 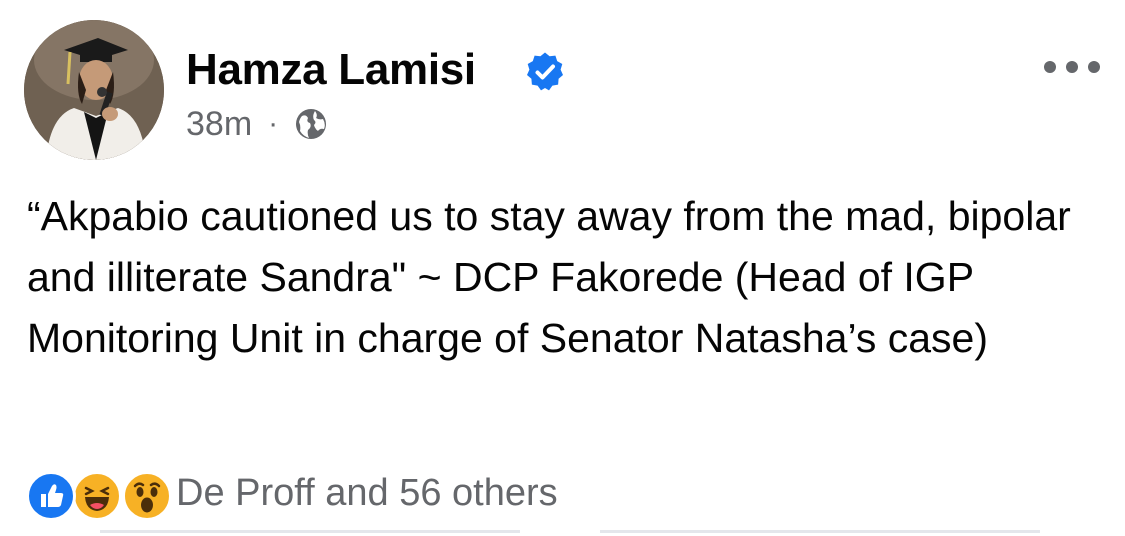 I want to click on verified-badge-icon, so click(x=545, y=71).